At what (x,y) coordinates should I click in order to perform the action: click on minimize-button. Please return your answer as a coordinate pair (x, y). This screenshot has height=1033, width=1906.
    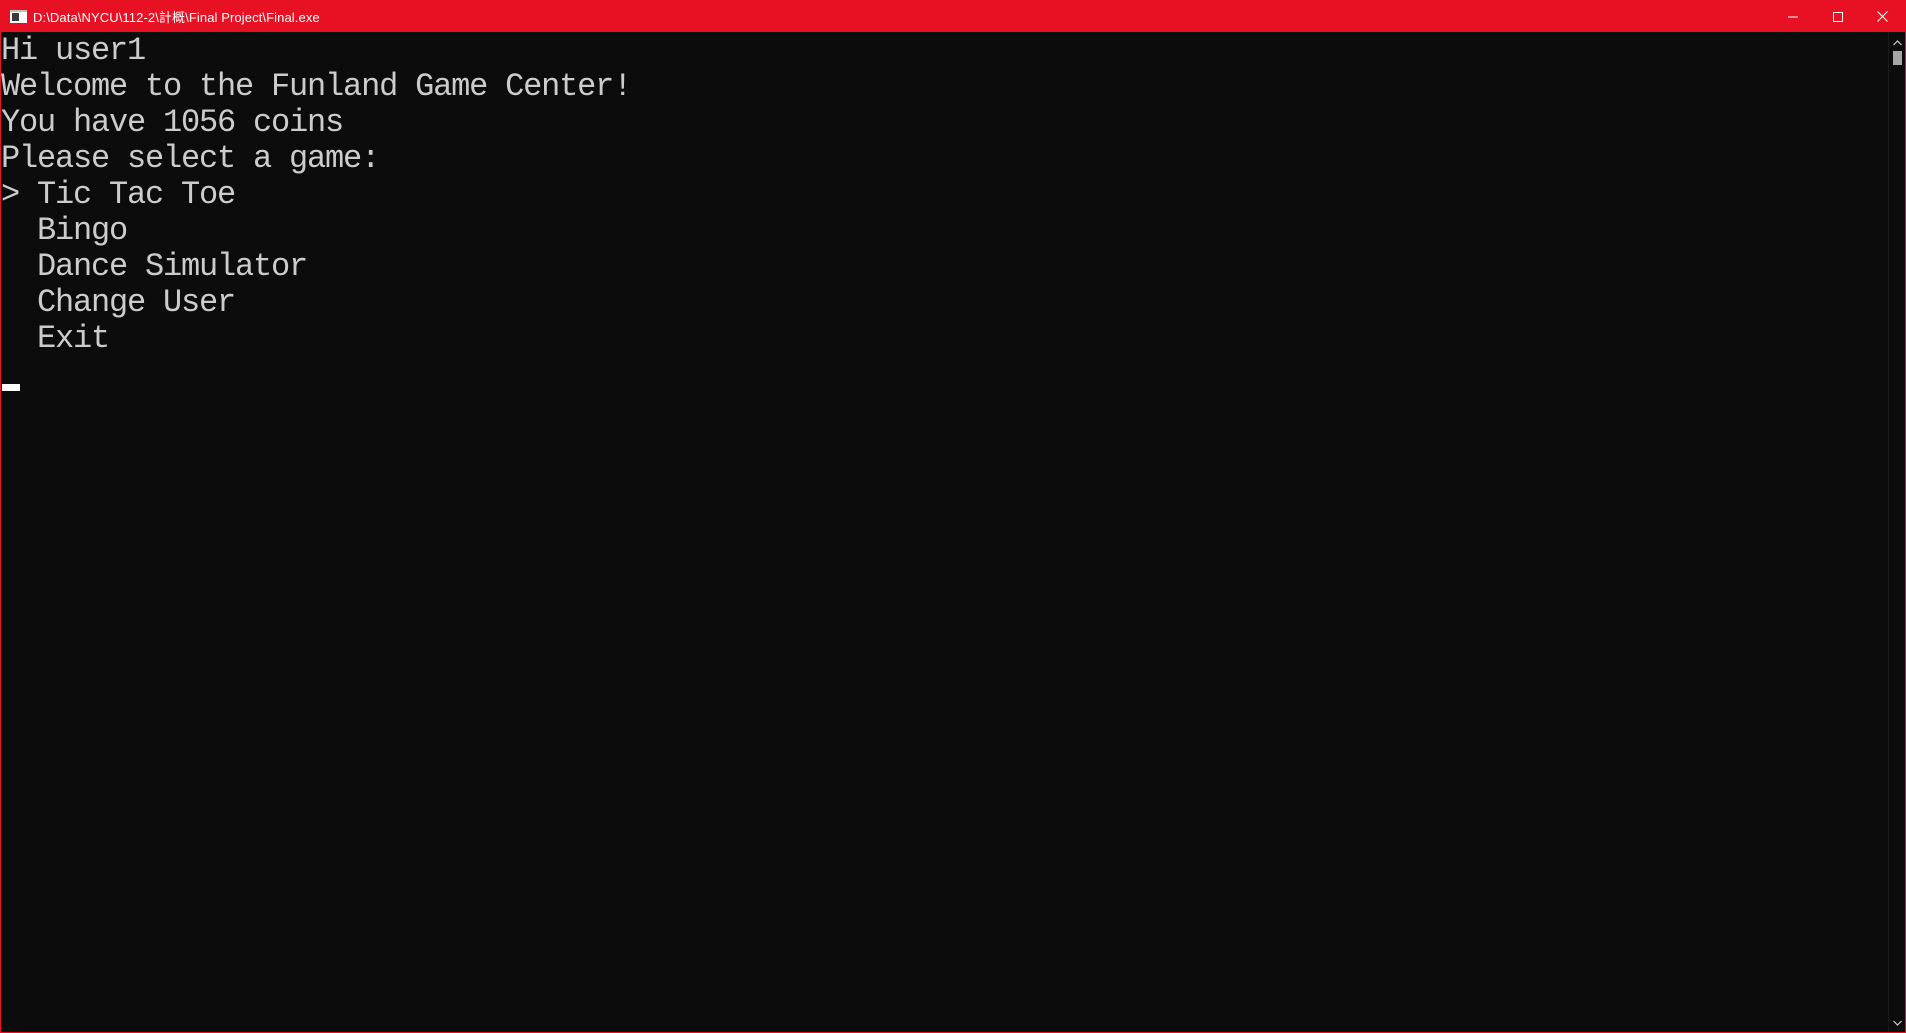
    Looking at the image, I should click on (1792, 16).